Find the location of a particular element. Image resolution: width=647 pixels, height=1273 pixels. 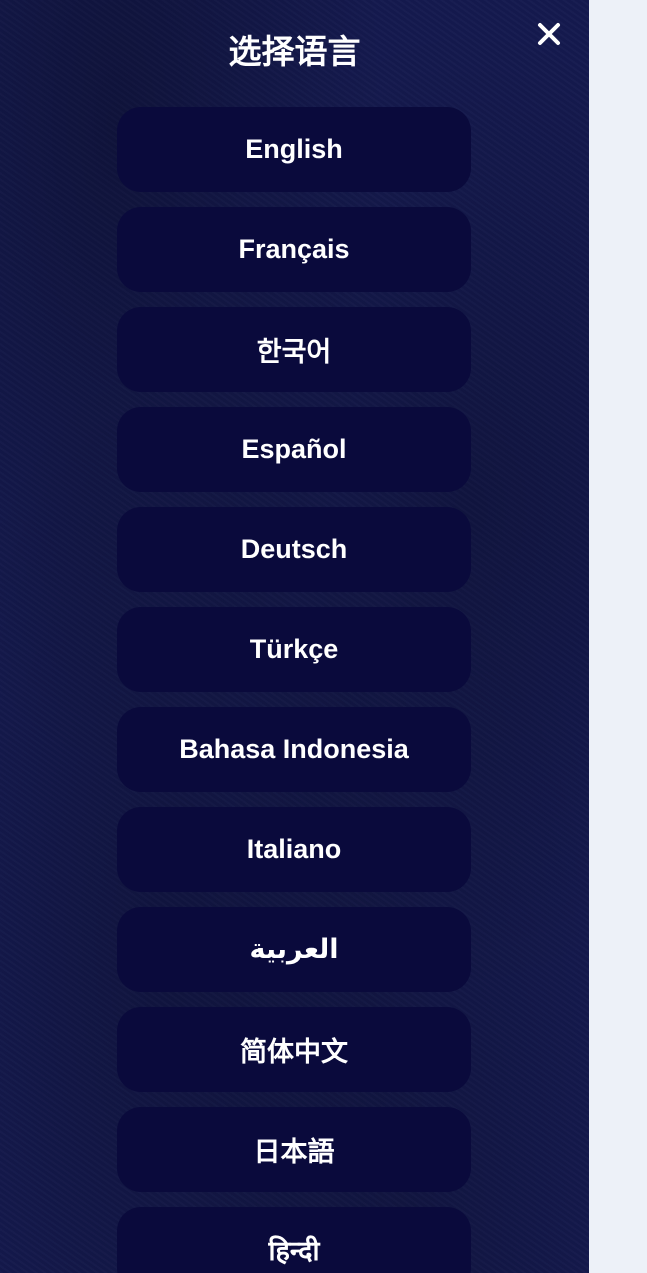

language-option-hindi: हिन्दी is located at coordinates (294, 1240).